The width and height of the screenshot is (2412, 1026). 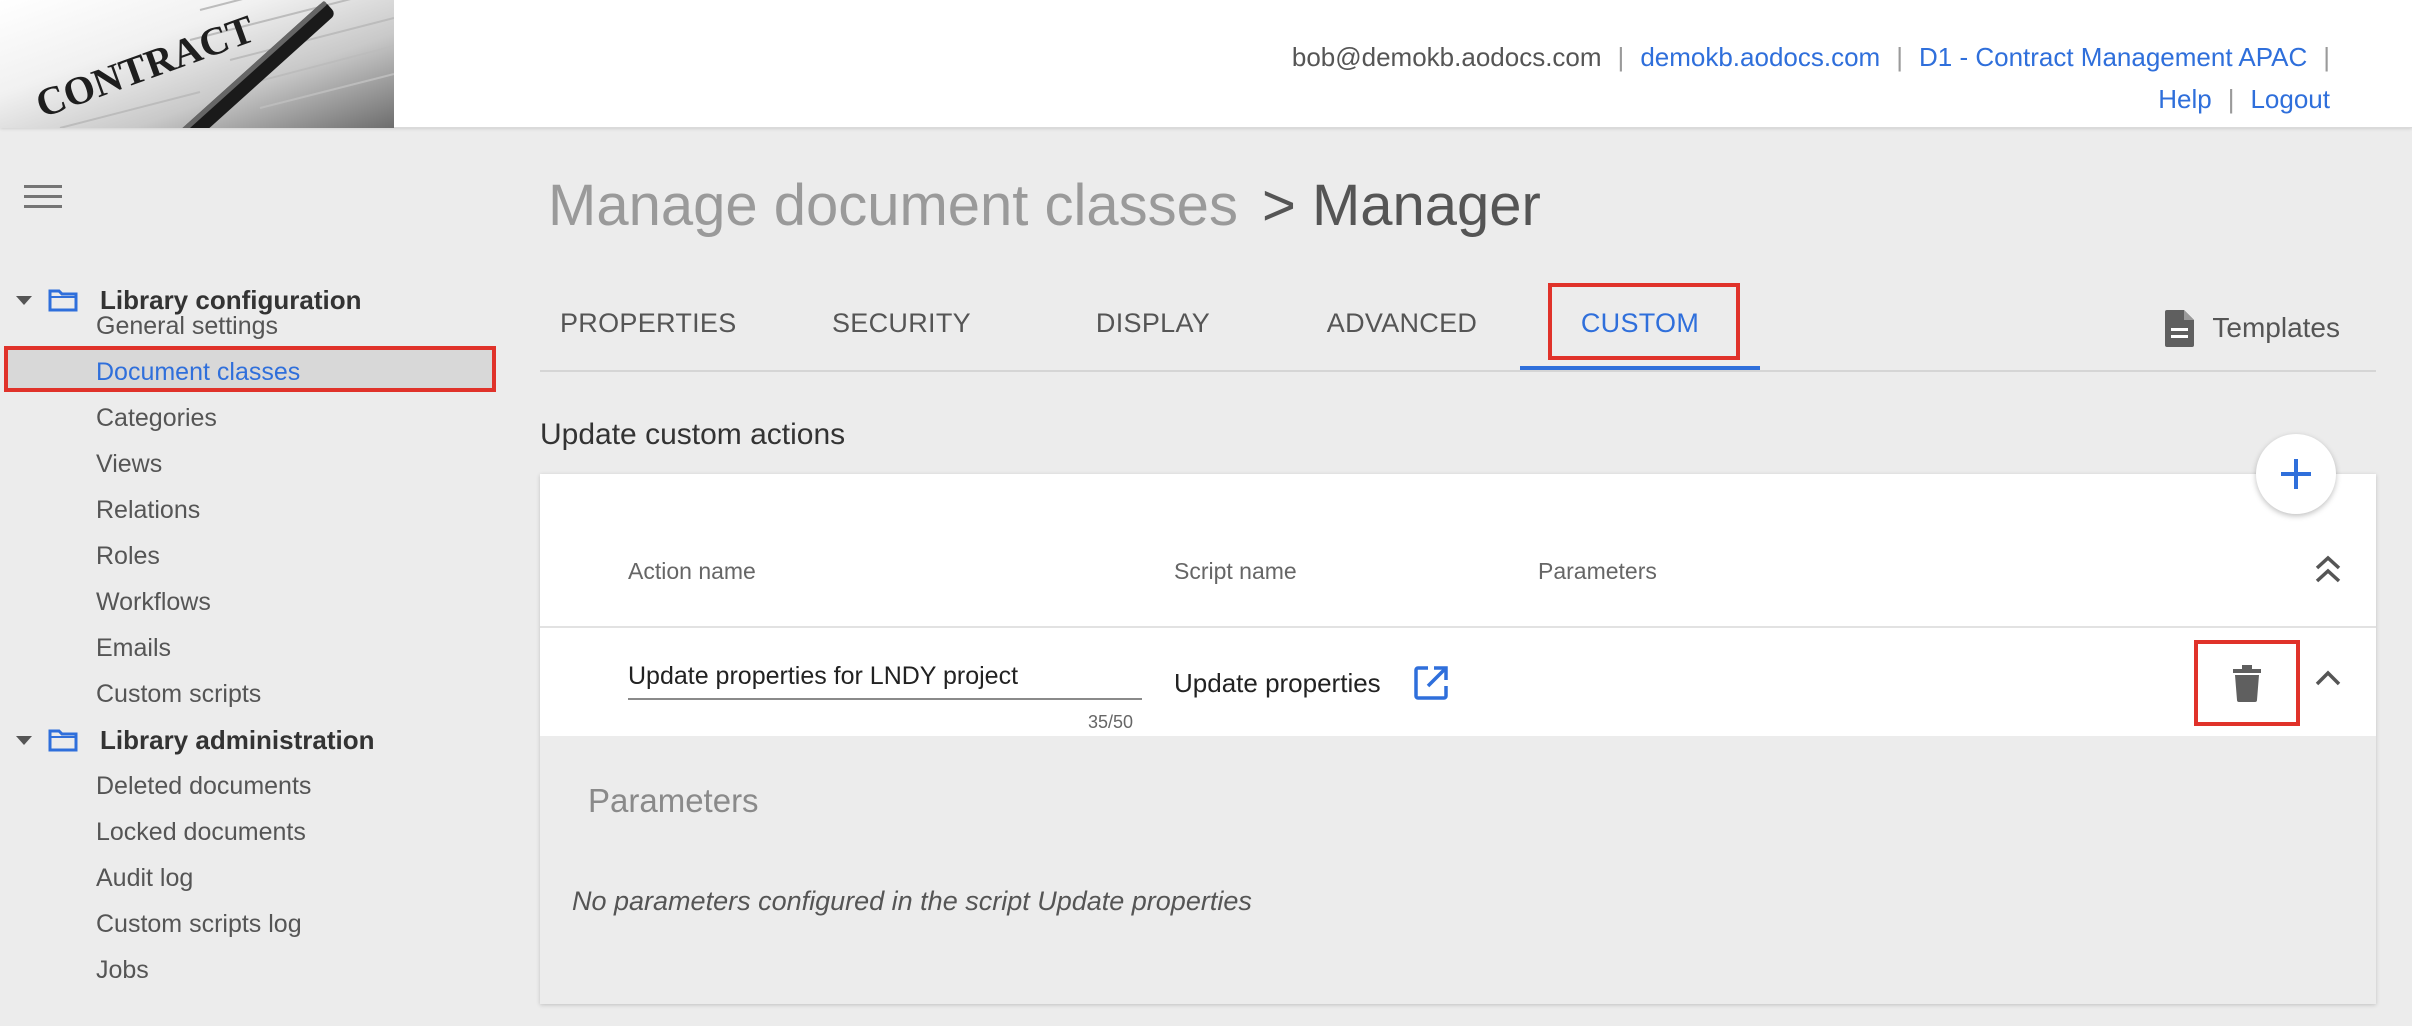 I want to click on column-header-script-name: Script name, so click(x=1235, y=571).